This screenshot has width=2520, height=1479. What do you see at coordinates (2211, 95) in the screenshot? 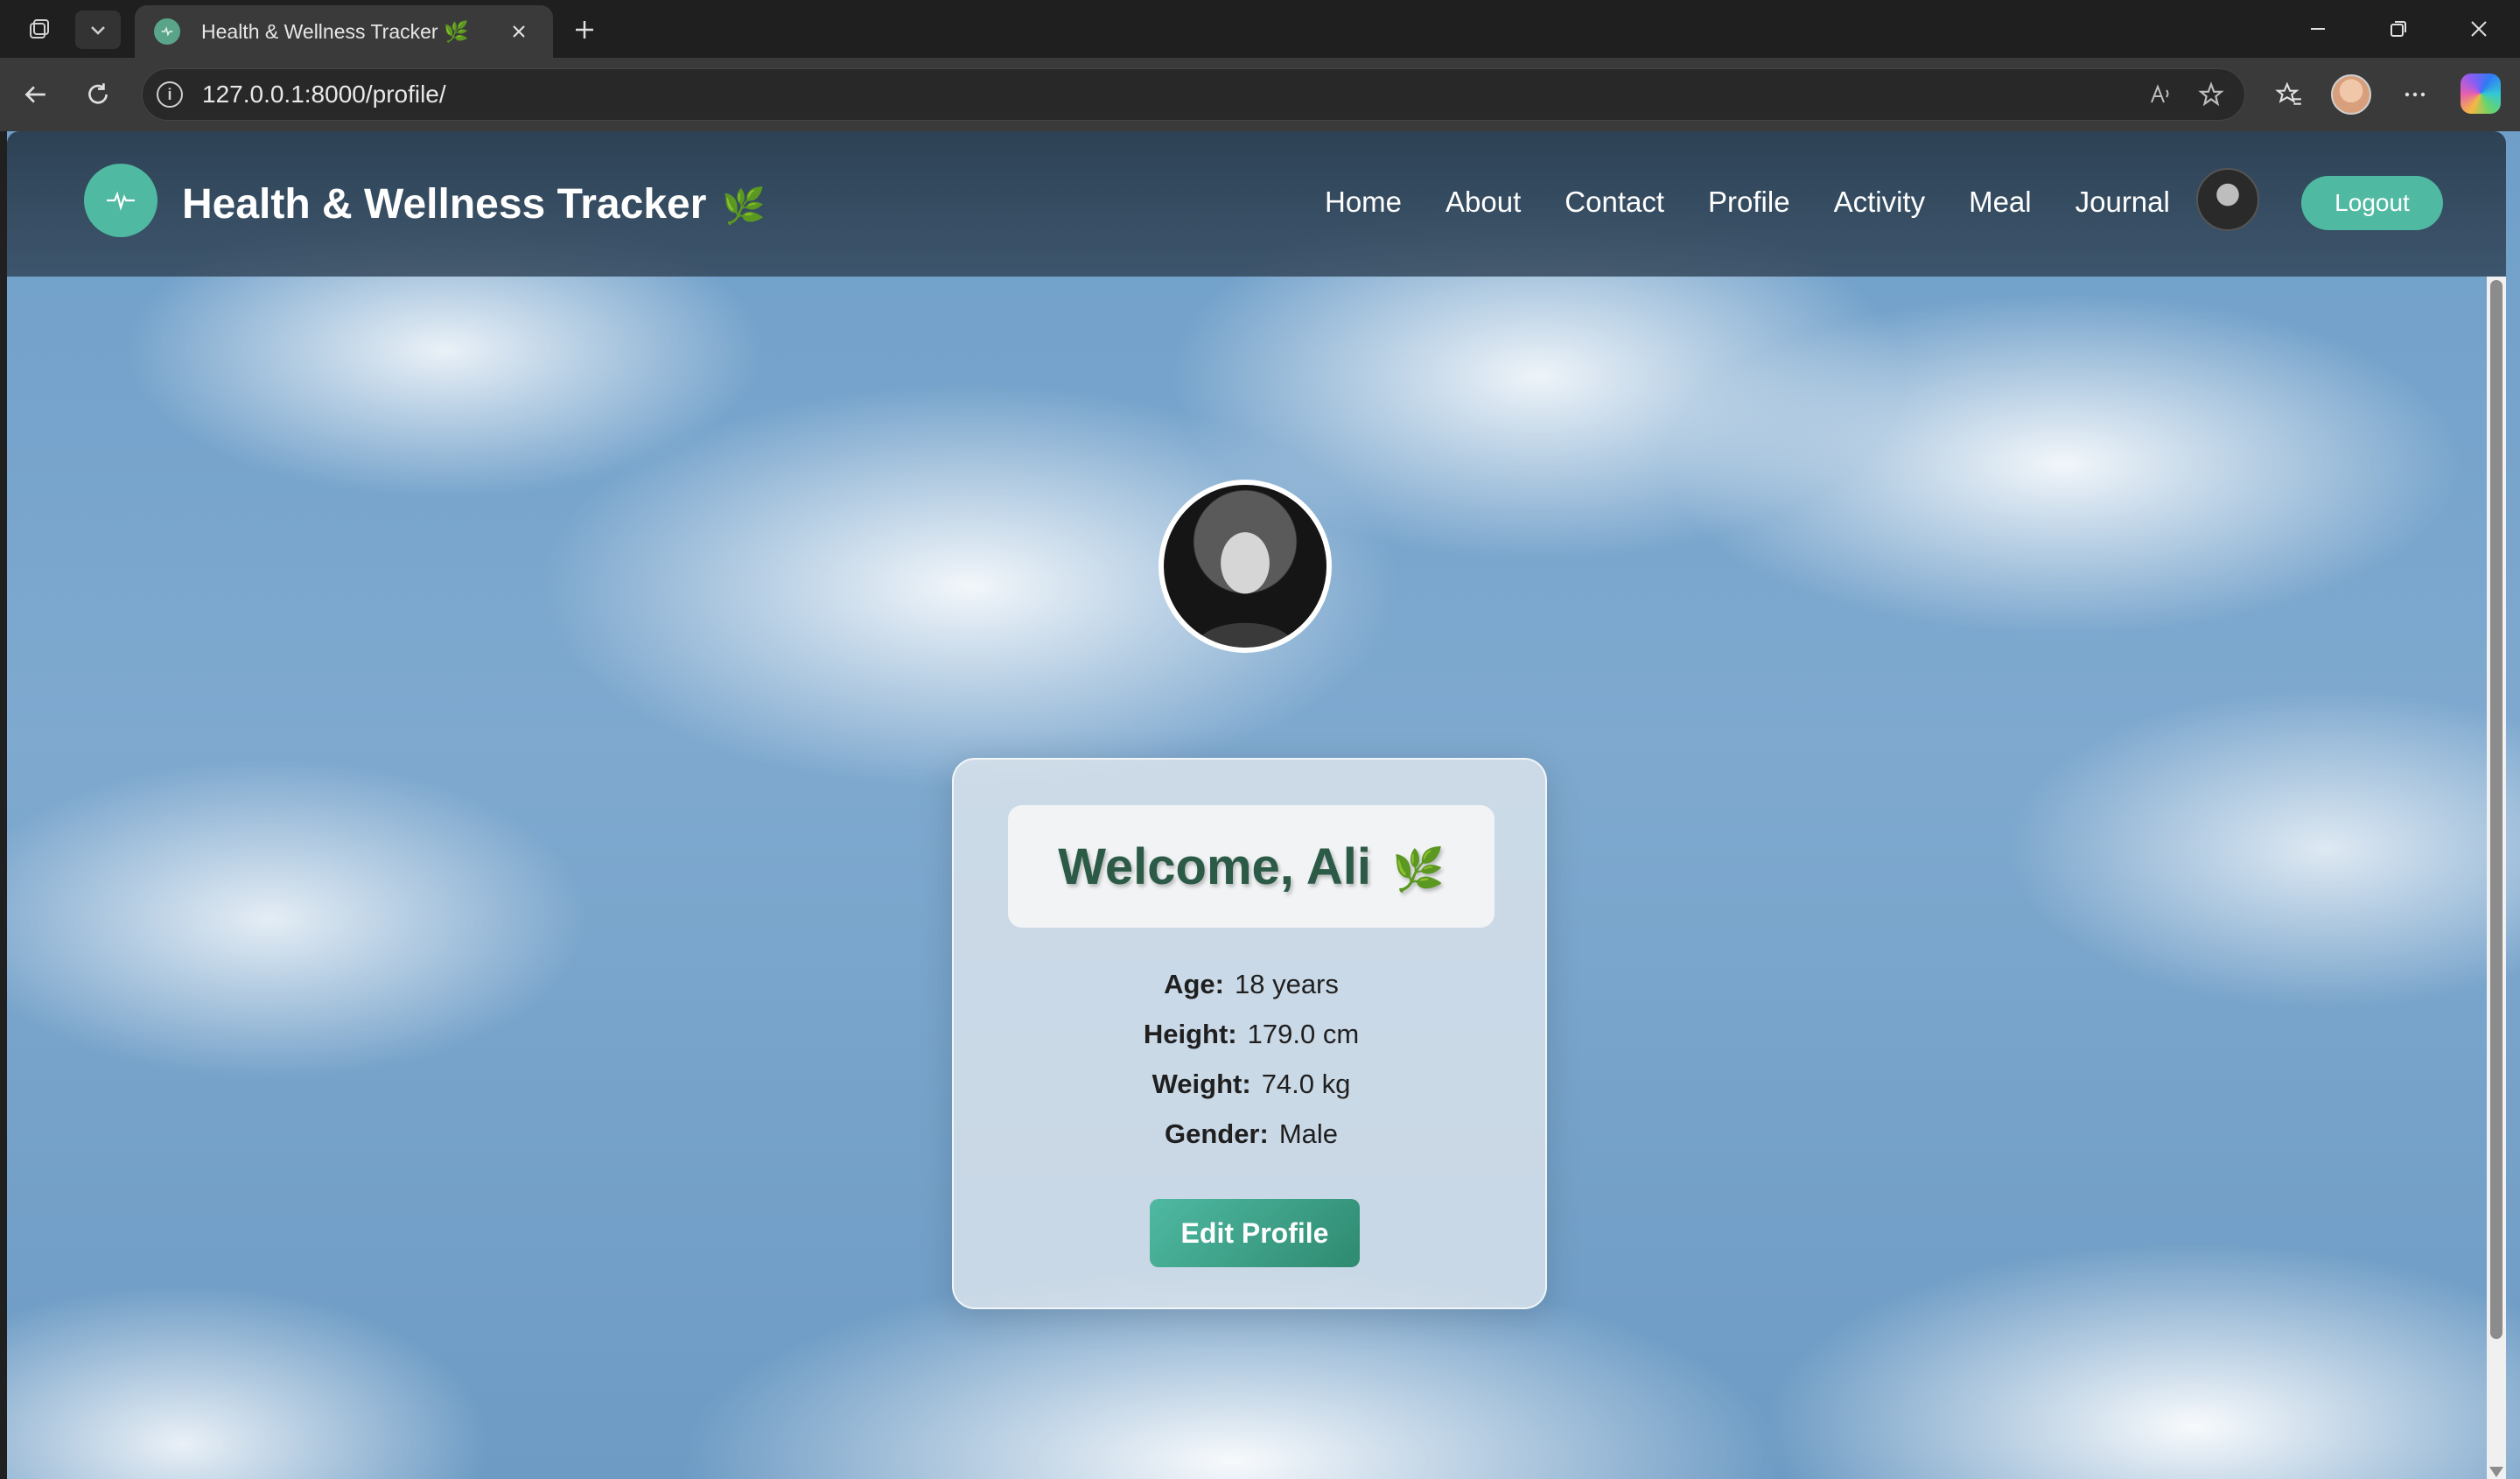
I see `favorite-star-icon` at bounding box center [2211, 95].